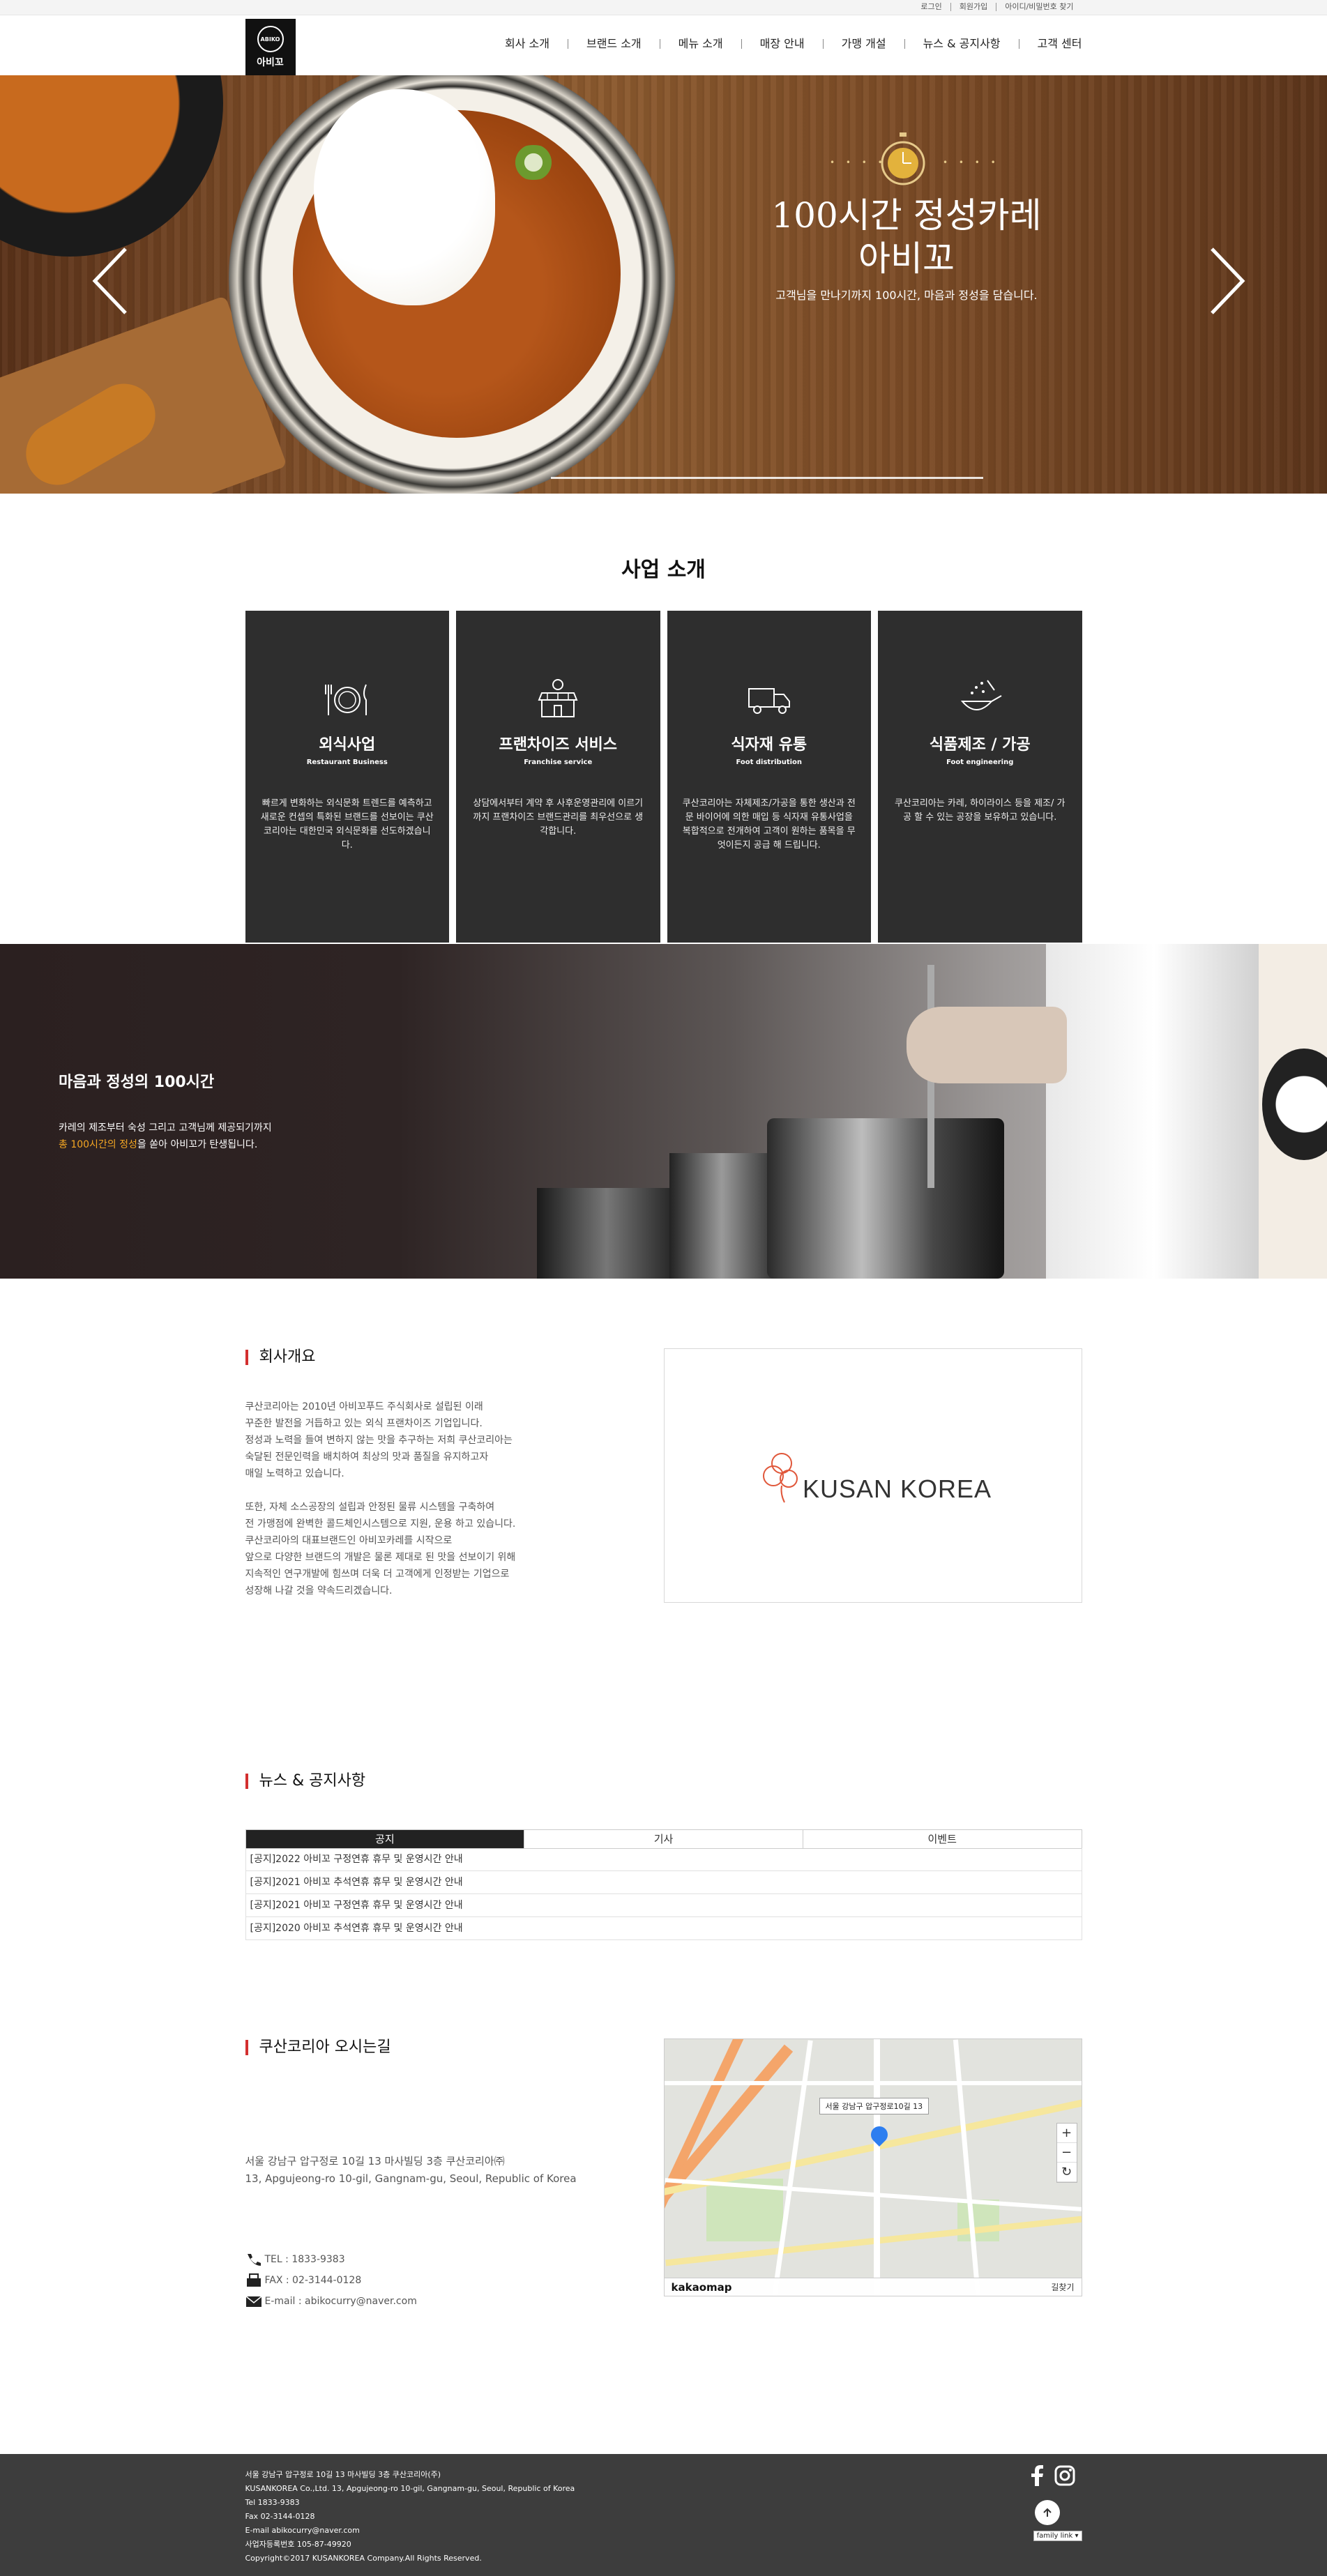 The image size is (1327, 2576). What do you see at coordinates (272, 2503) in the screenshot?
I see `footer-tel: Tel 1833-9383` at bounding box center [272, 2503].